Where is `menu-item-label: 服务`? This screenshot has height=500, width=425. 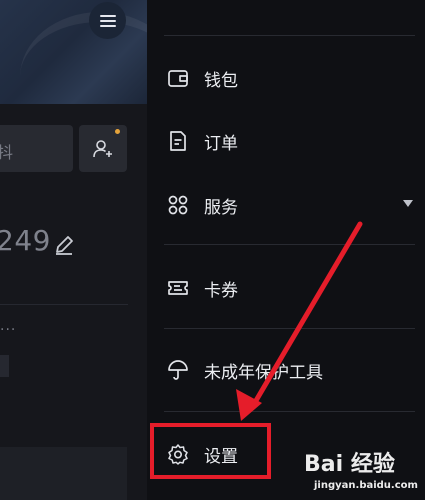
menu-item-label: 服务 is located at coordinates (221, 207).